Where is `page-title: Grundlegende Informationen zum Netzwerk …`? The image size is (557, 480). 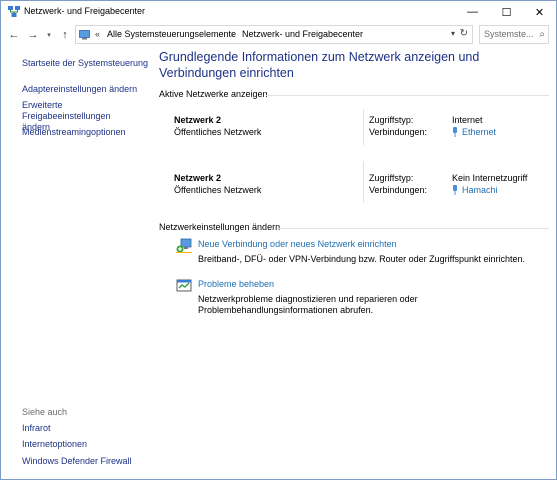 page-title: Grundlegende Informationen zum Netzwerk … is located at coordinates (319, 65).